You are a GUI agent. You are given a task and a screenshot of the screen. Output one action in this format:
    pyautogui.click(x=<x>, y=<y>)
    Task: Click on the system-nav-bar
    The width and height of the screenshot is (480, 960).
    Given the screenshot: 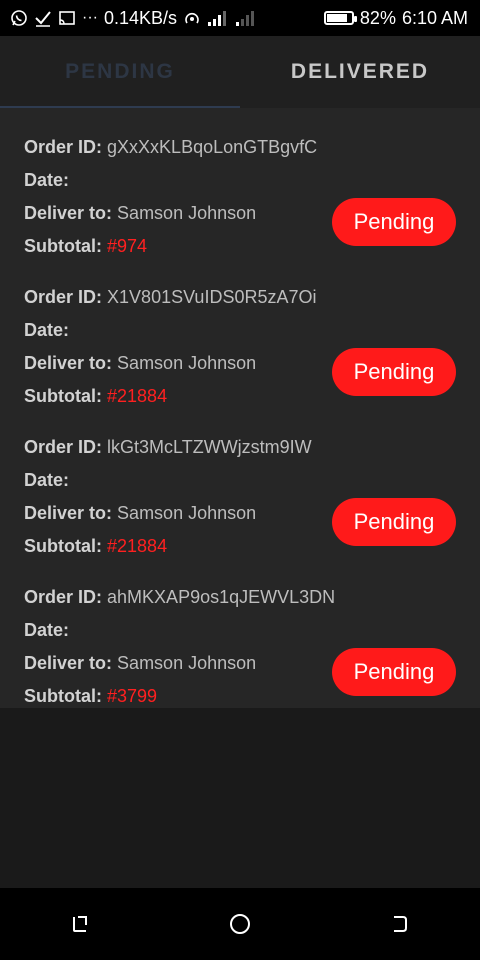 What is the action you would take?
    pyautogui.click(x=240, y=924)
    